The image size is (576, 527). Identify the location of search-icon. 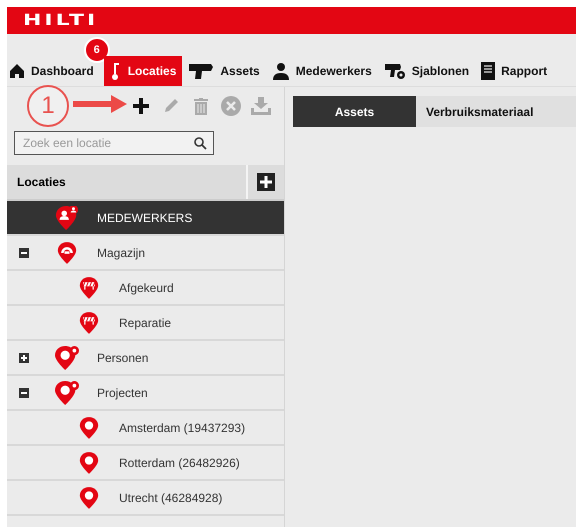
(200, 143).